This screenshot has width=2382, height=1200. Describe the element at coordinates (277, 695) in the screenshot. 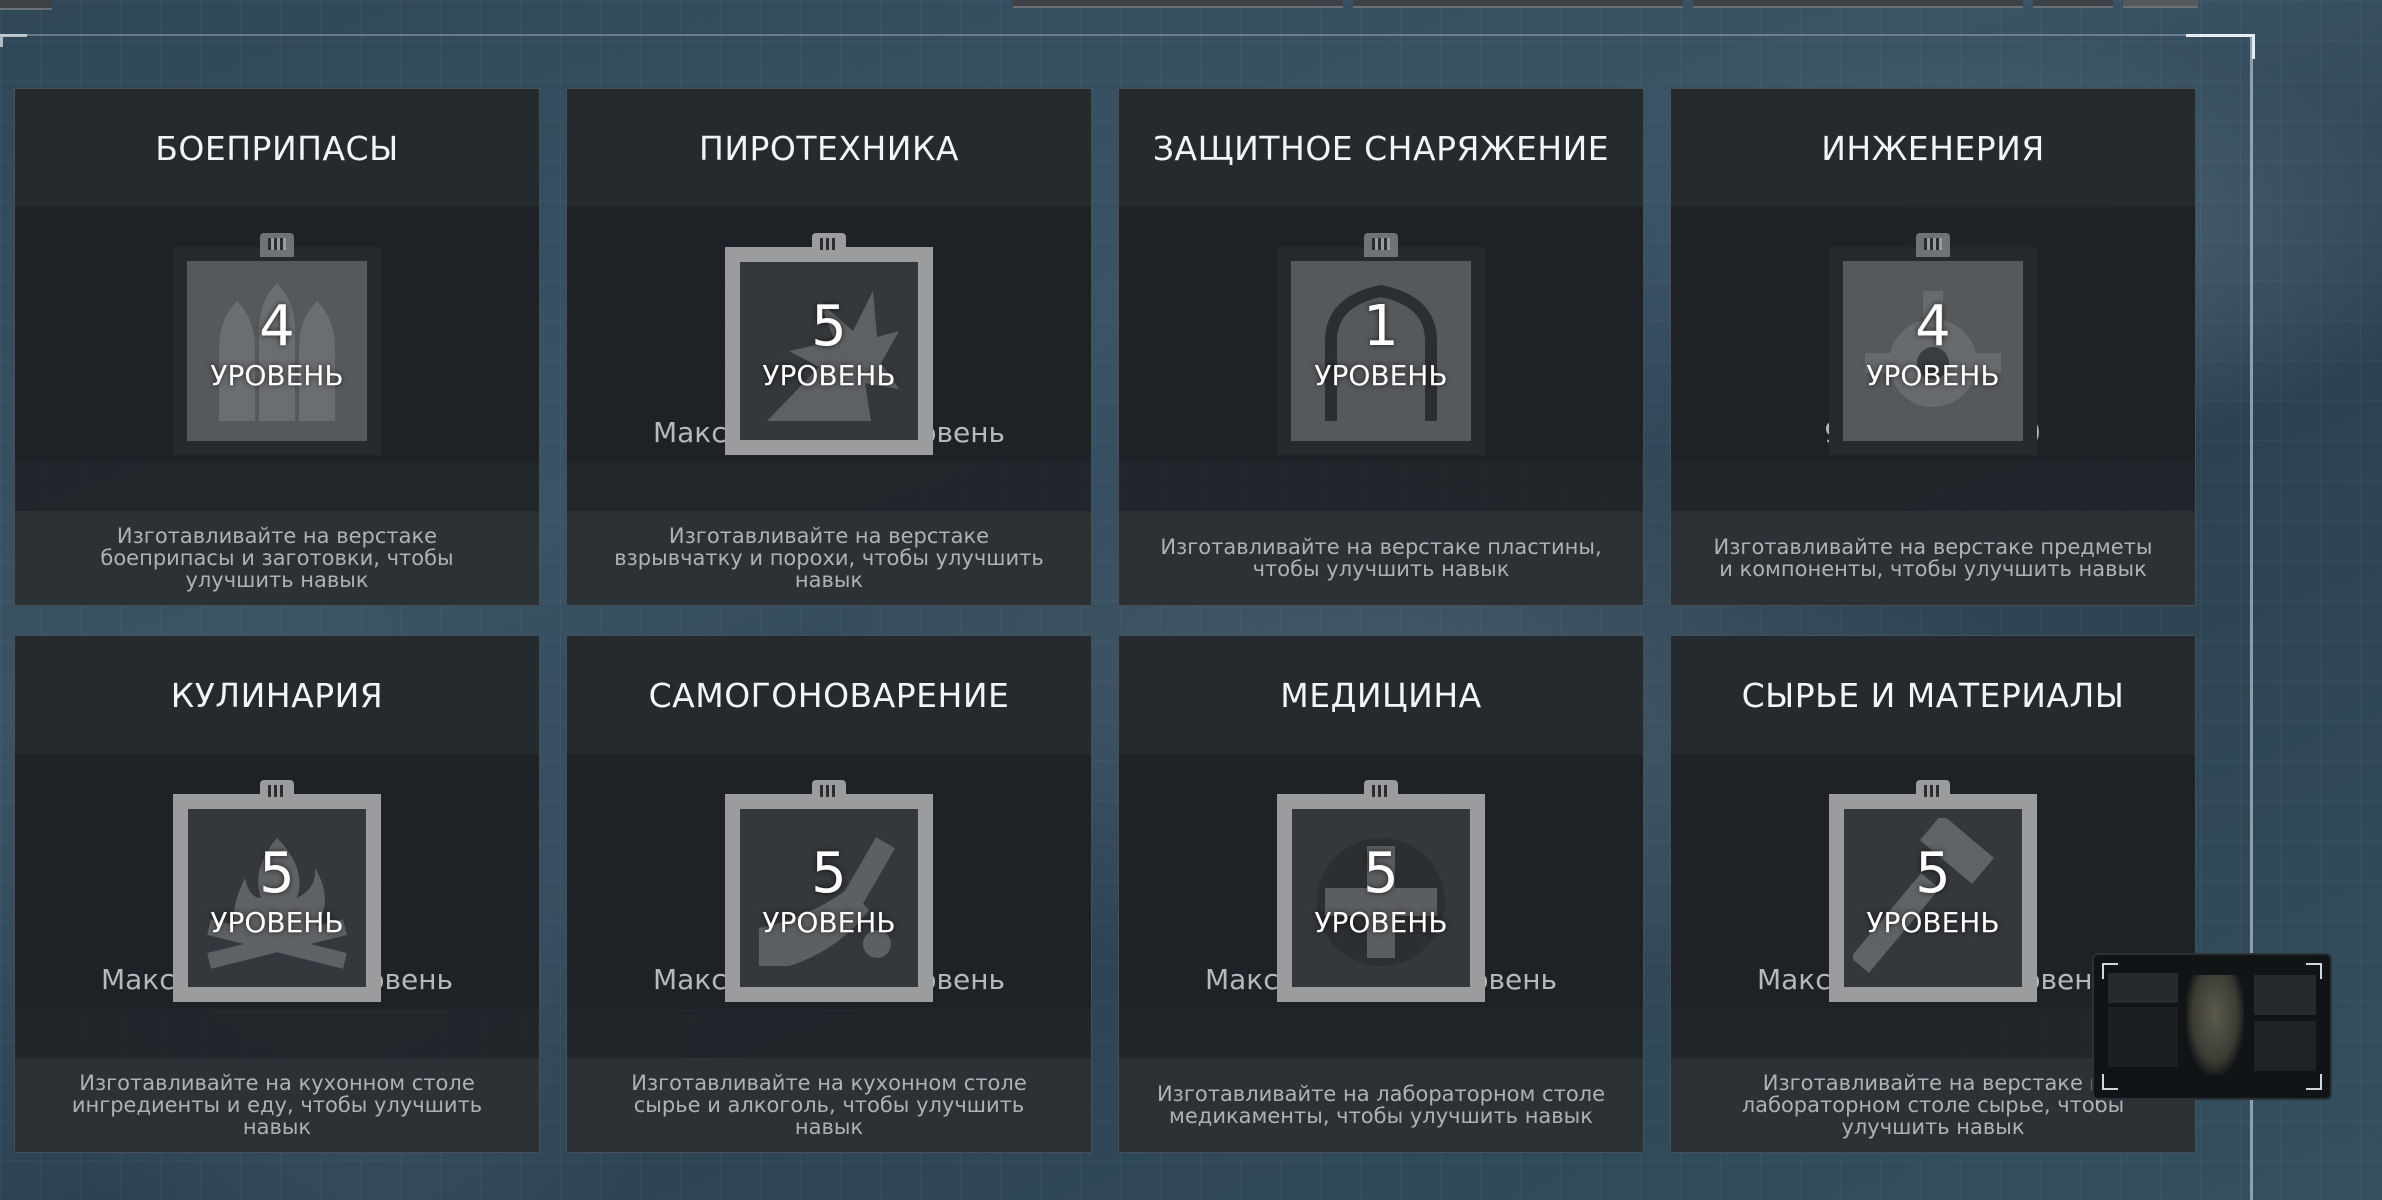

I see `skill-title: КУЛИНАРИЯ` at that location.